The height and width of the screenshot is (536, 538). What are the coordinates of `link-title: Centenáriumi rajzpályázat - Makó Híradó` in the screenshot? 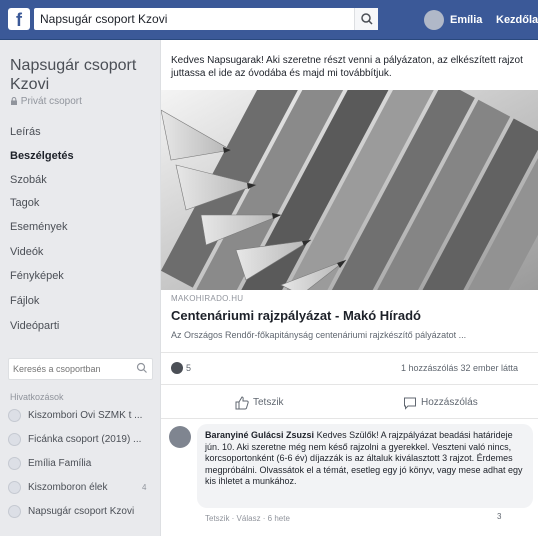 It's located at (296, 315).